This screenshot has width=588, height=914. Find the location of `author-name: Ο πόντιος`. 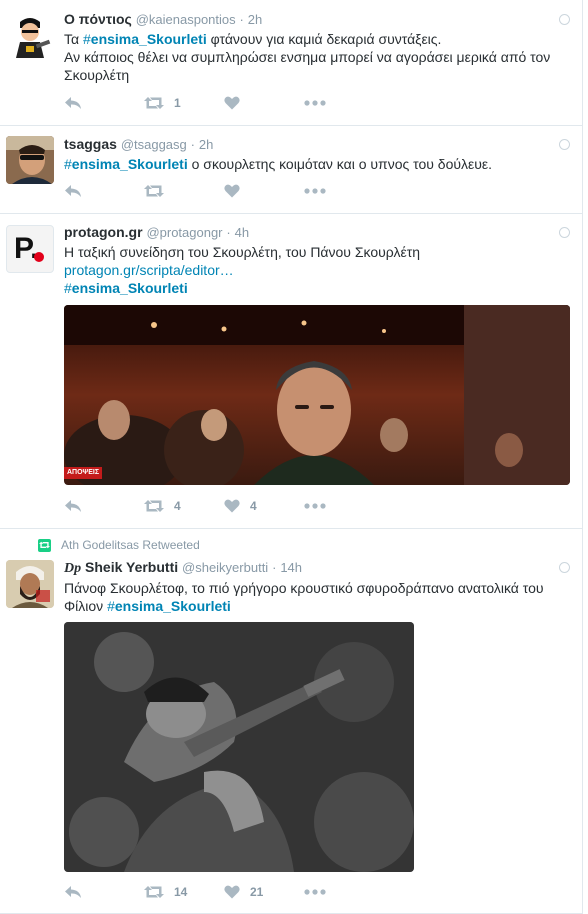

author-name: Ο πόντιος is located at coordinates (98, 19).